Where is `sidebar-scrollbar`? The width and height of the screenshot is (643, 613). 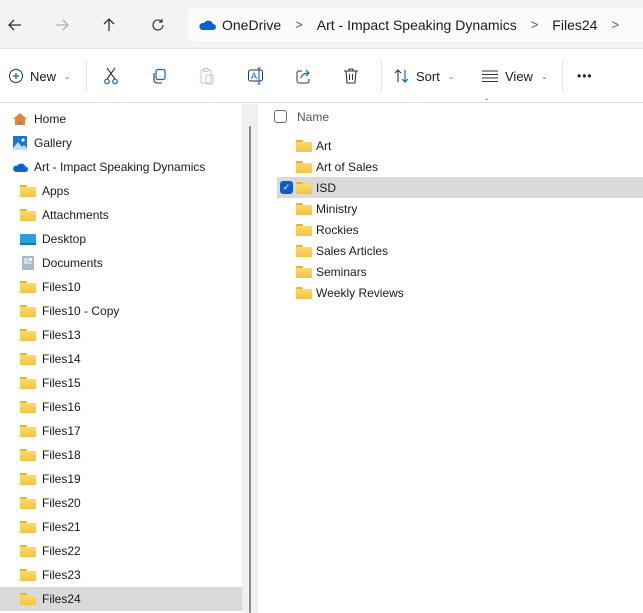
sidebar-scrollbar is located at coordinates (250, 358).